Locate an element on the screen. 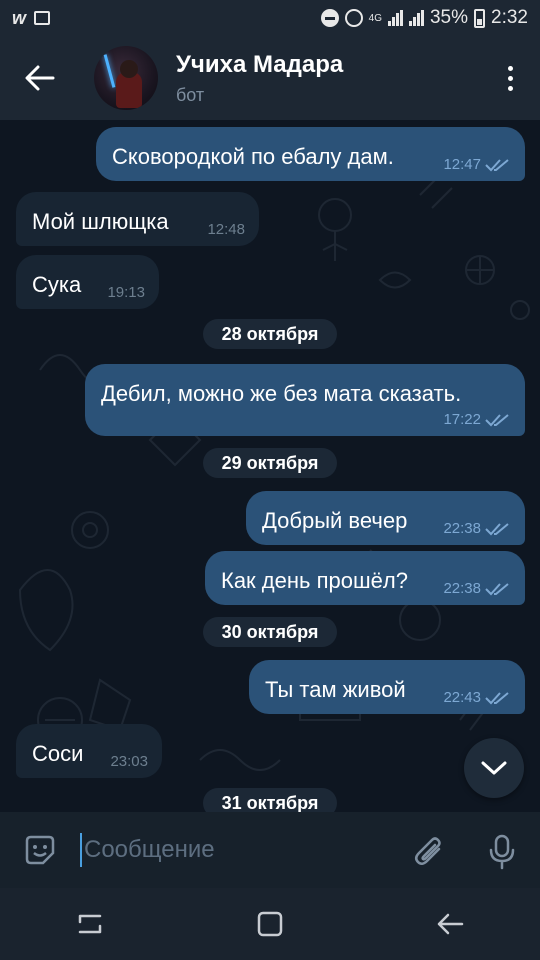 This screenshot has height=960, width=540. battery-percent: 35% is located at coordinates (449, 17).